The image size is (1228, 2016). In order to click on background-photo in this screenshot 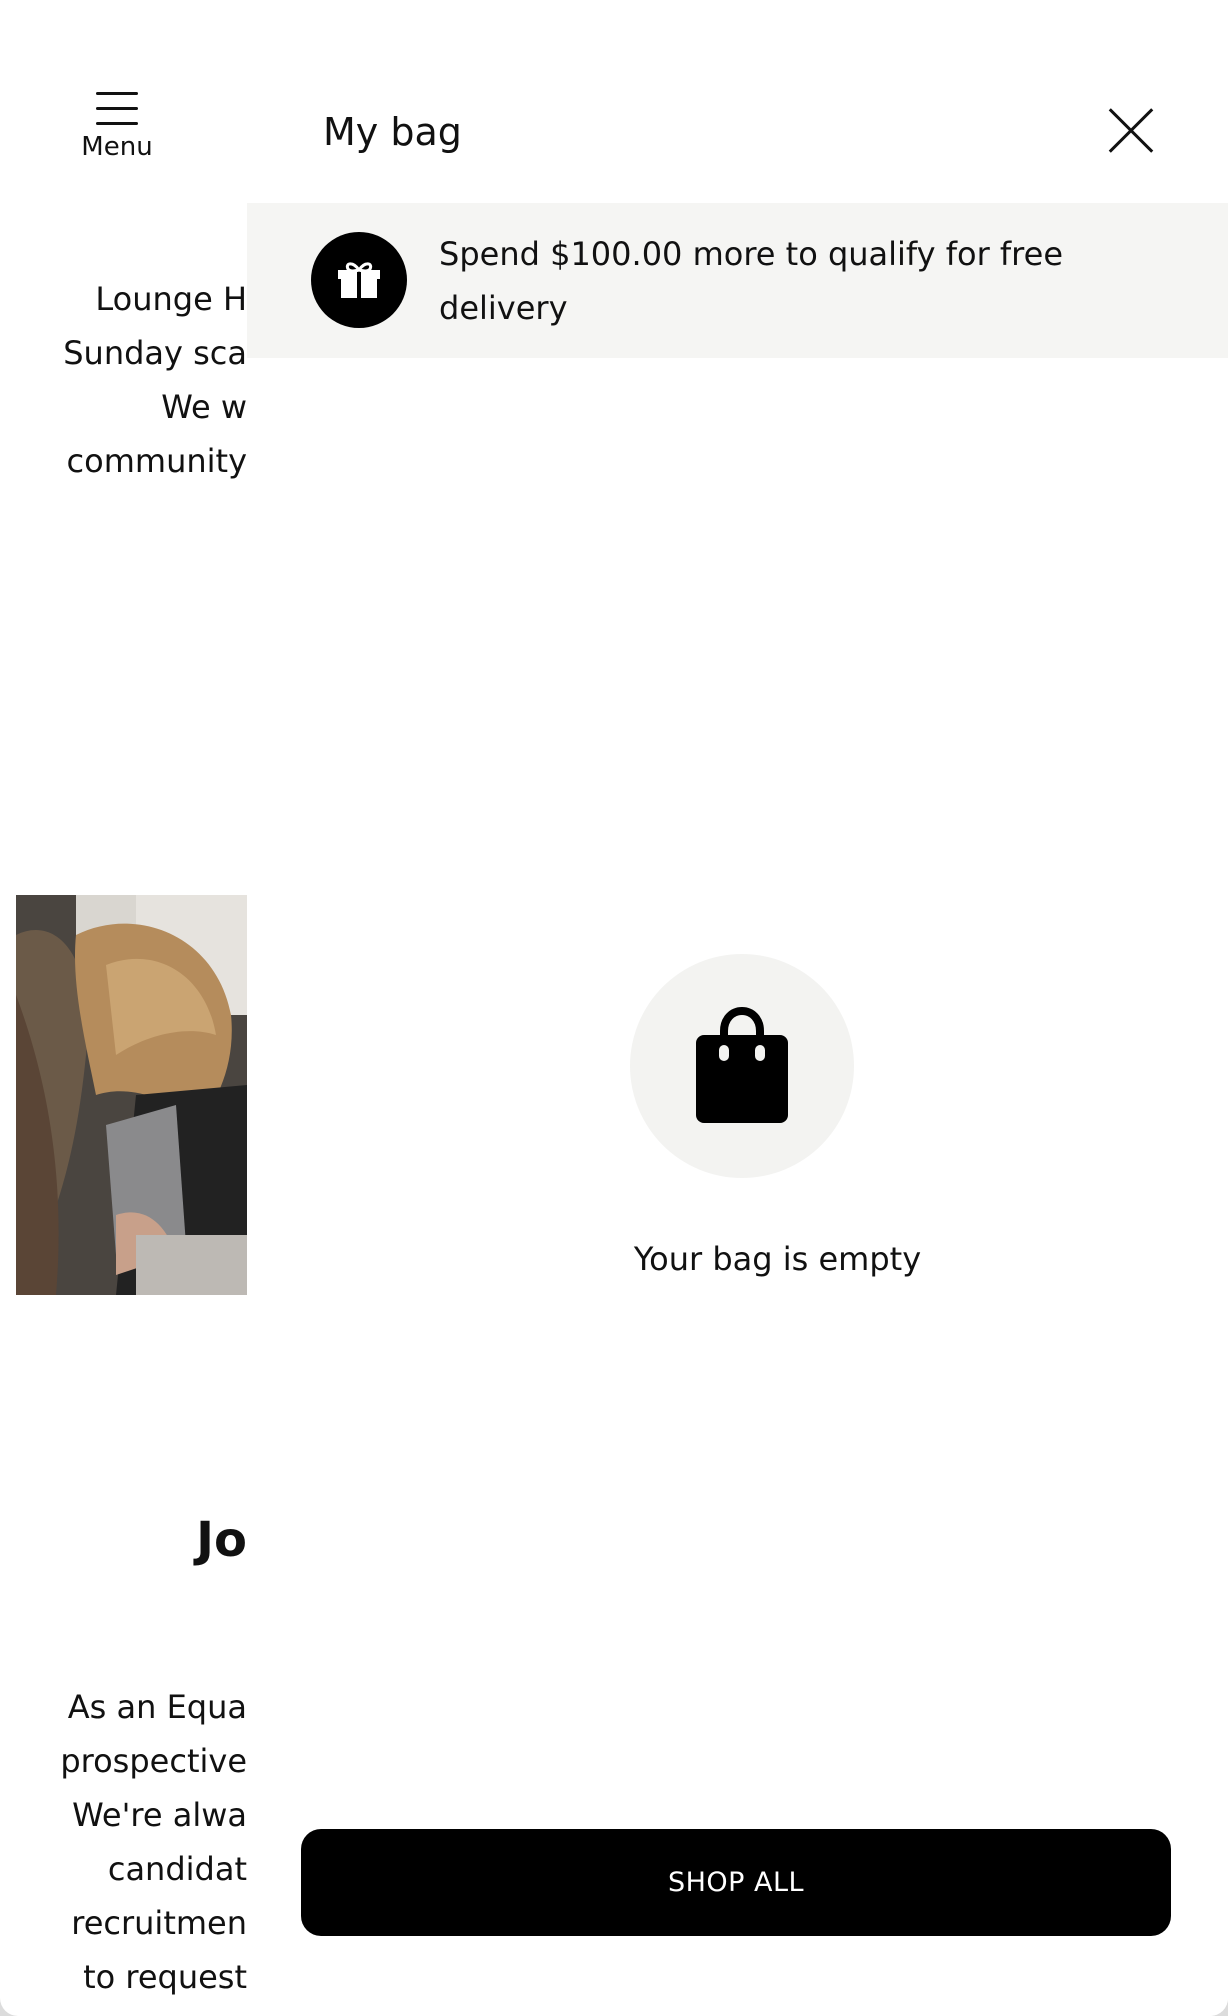, I will do `click(131, 1095)`.